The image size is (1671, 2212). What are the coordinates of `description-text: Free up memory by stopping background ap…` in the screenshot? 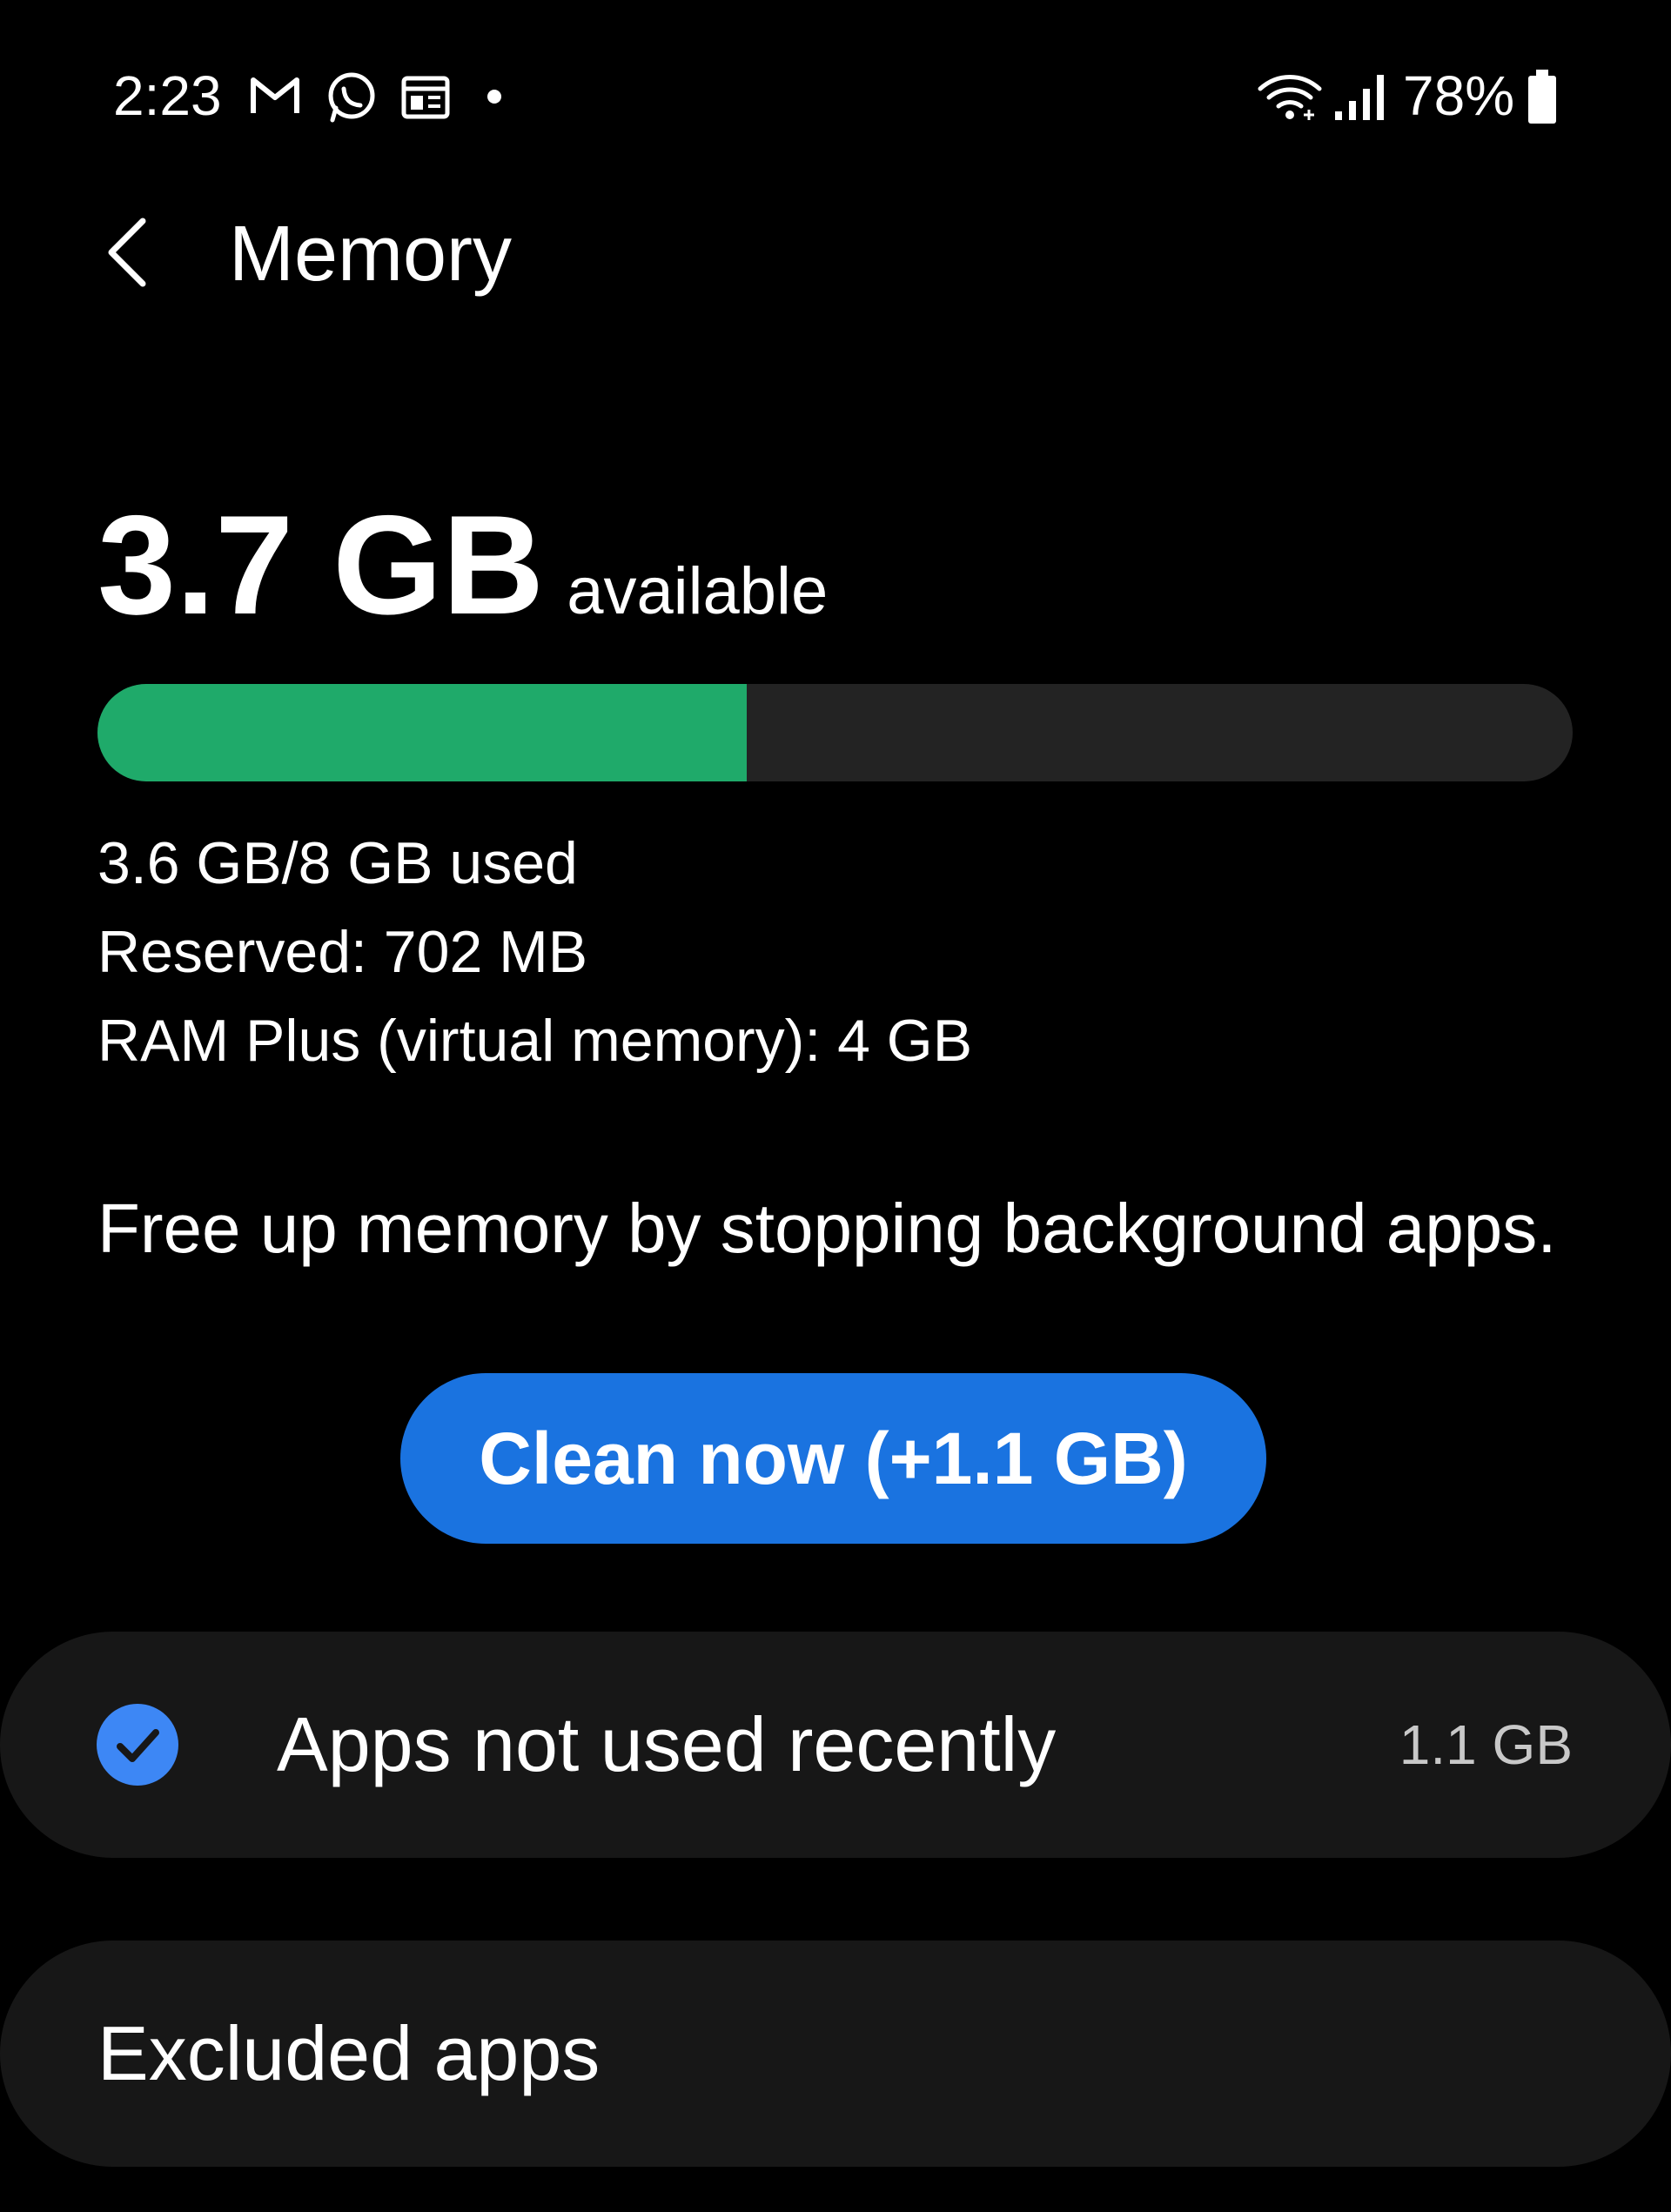 It's located at (827, 1228).